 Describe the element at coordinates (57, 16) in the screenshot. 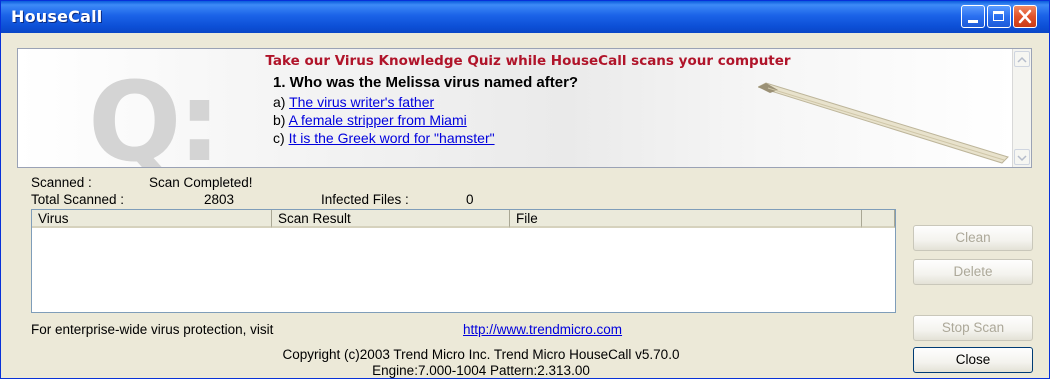

I see `window-title: HouseCall` at that location.